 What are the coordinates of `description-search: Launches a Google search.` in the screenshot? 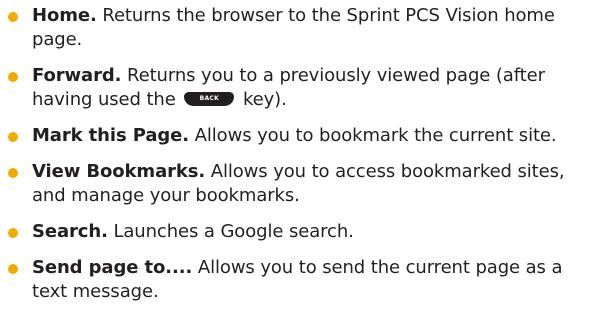 It's located at (230, 231).